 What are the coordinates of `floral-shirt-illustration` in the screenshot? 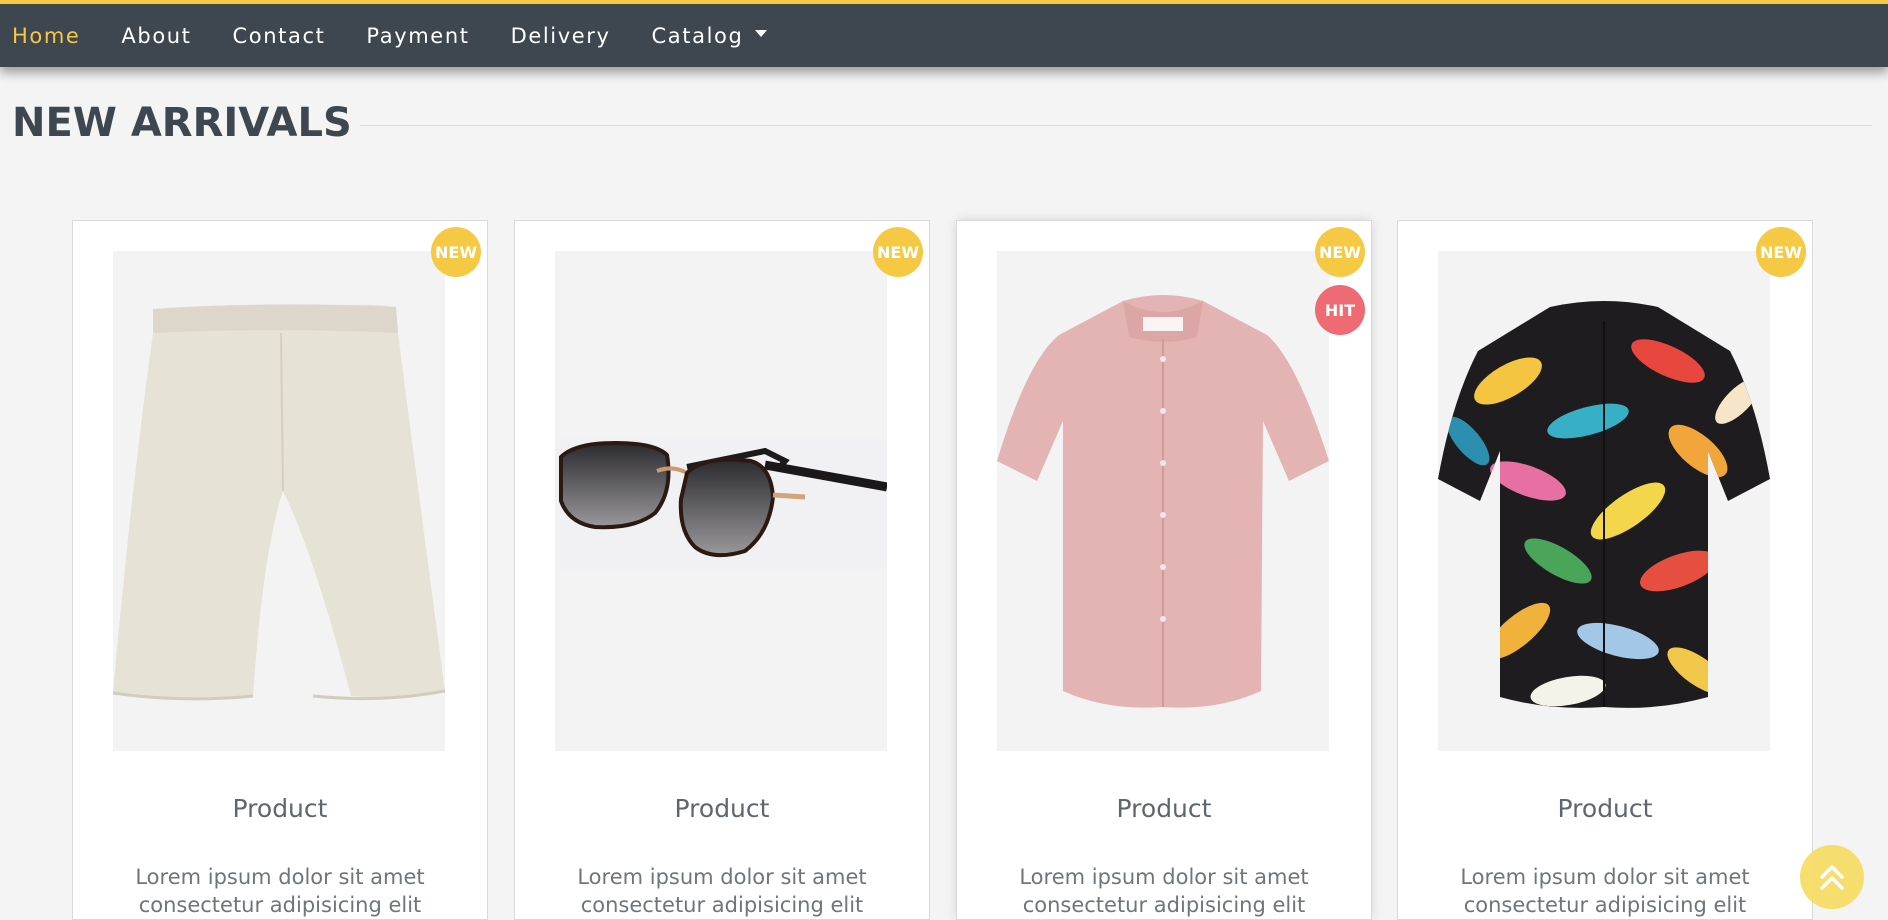 It's located at (1604, 504).